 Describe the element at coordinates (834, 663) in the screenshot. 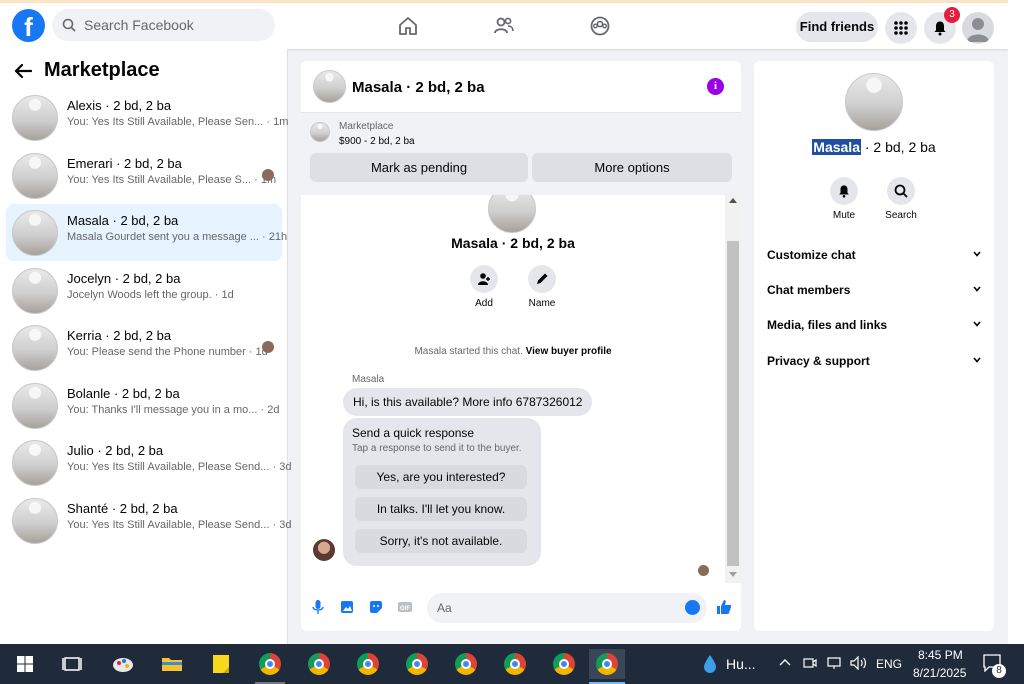

I see `network-icon` at that location.